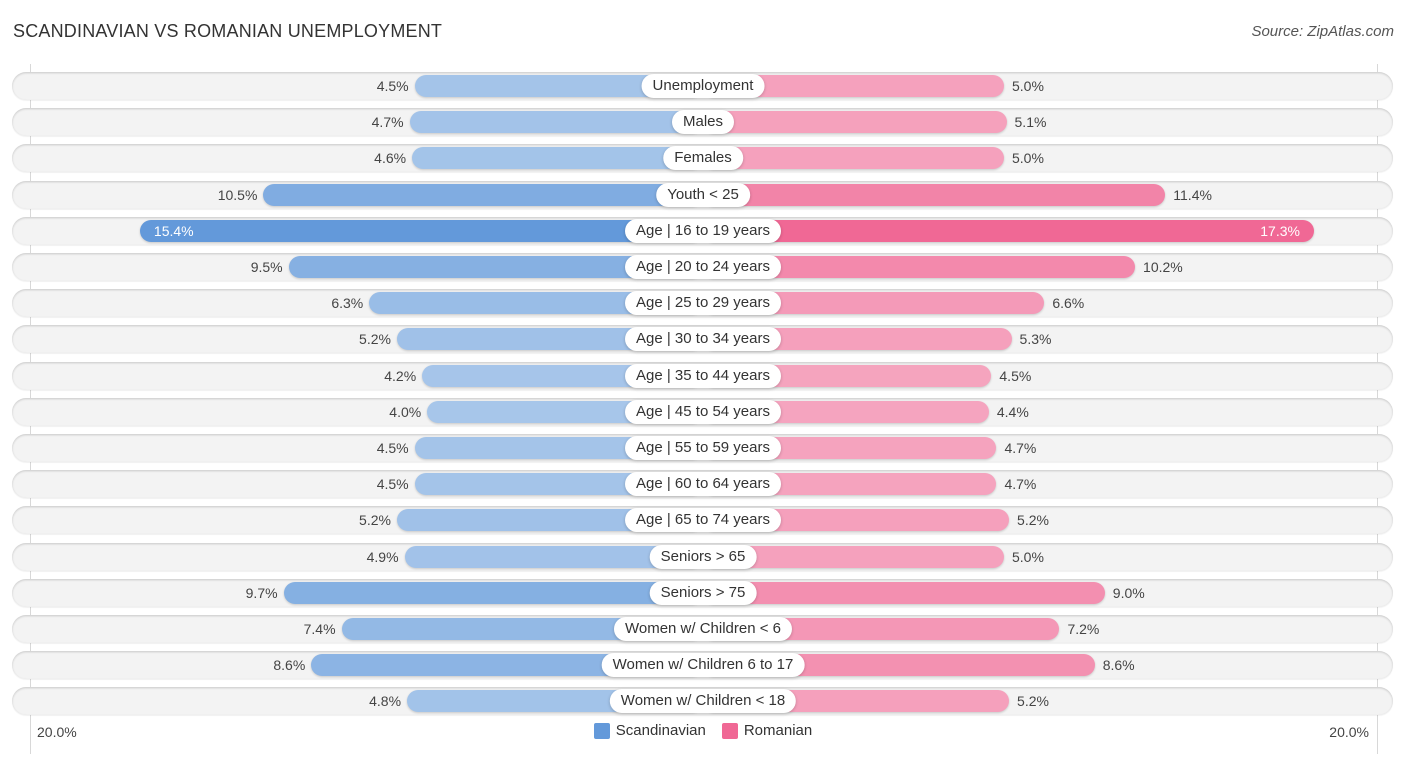 The image size is (1406, 757). Describe the element at coordinates (660, 730) in the screenshot. I see `legend-label-scandinavian: Scandinavian` at that location.